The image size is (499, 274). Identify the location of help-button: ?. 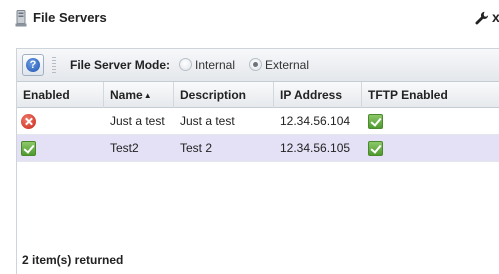
(33, 65).